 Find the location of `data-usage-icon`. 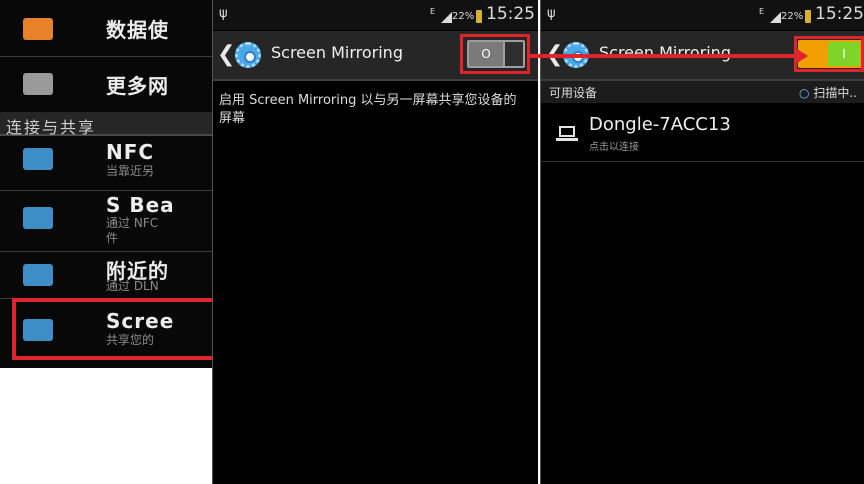

data-usage-icon is located at coordinates (38, 29).